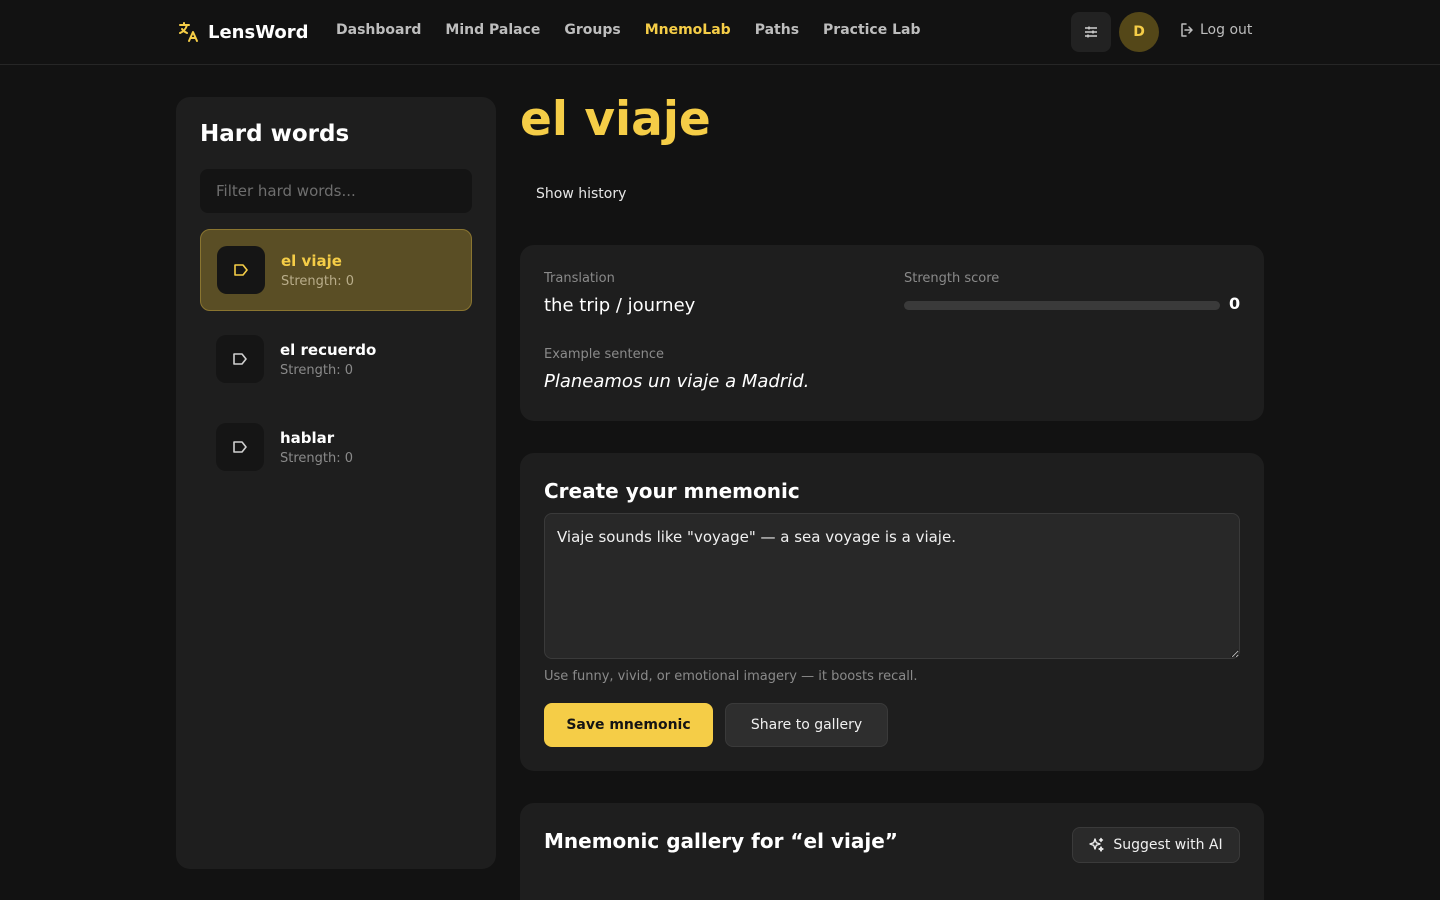  I want to click on page-title: el viaje, so click(615, 119).